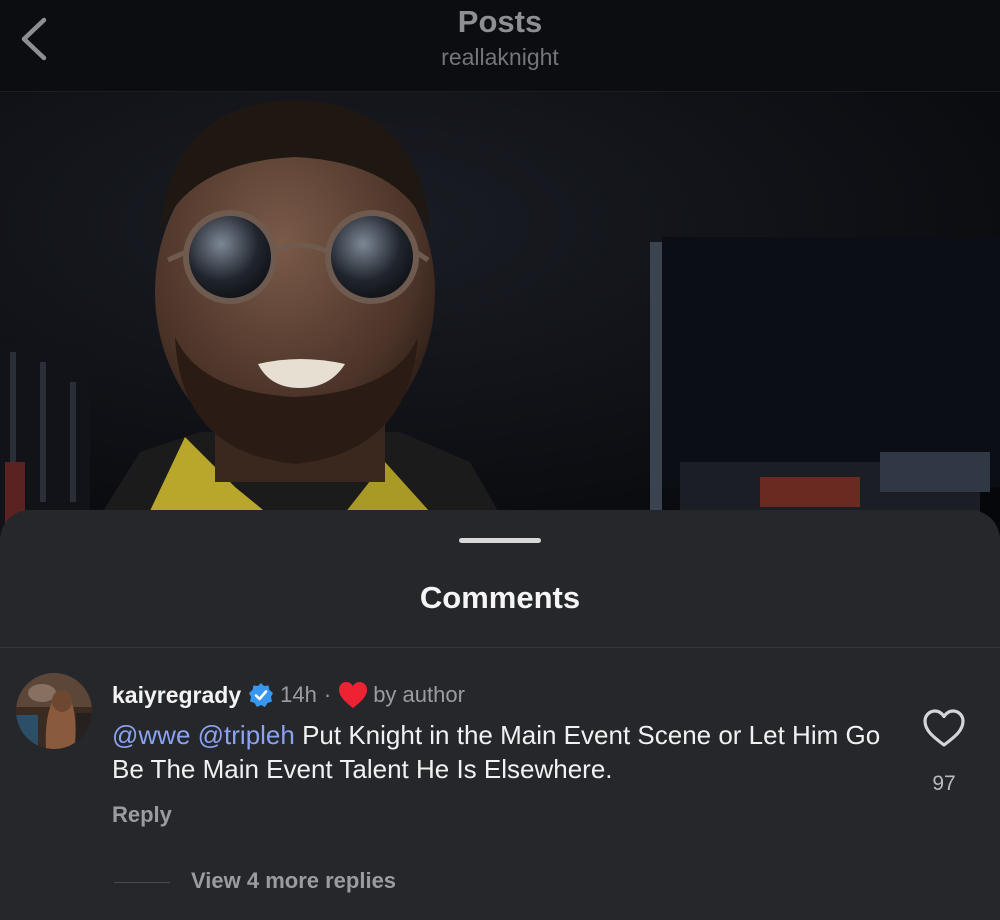  Describe the element at coordinates (500, 597) in the screenshot. I see `comments-title: Comments` at that location.